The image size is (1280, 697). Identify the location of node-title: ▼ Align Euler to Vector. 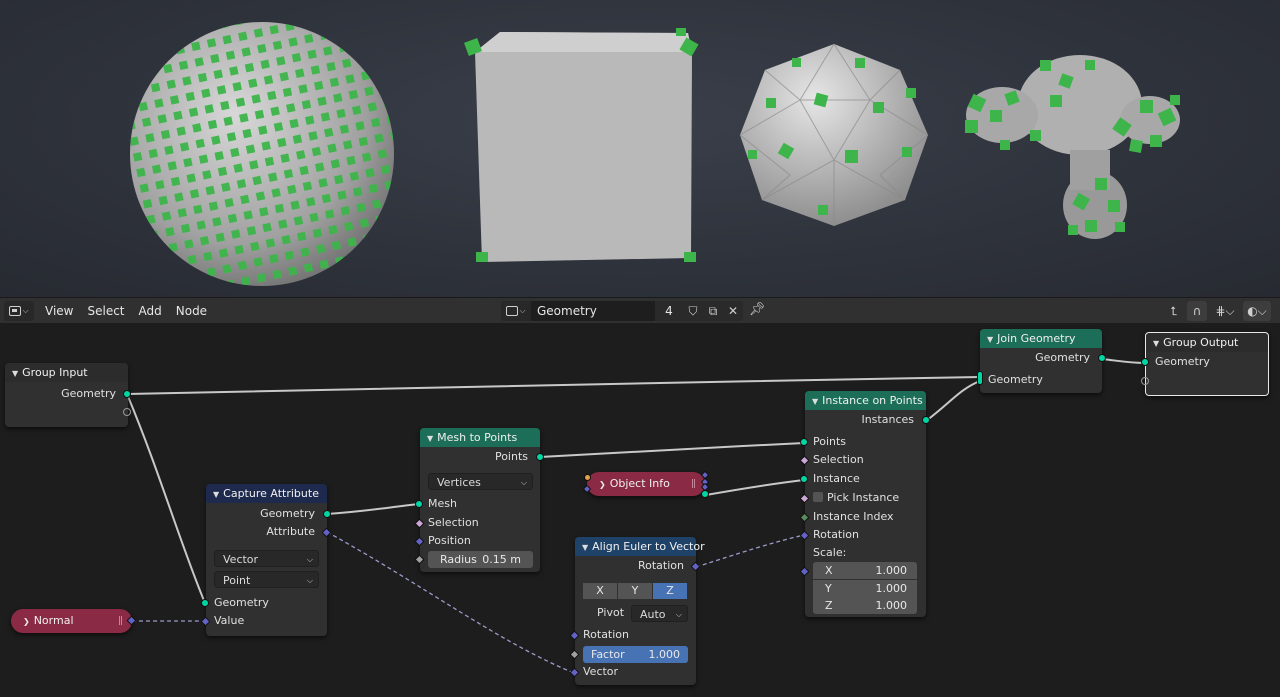
(640, 547).